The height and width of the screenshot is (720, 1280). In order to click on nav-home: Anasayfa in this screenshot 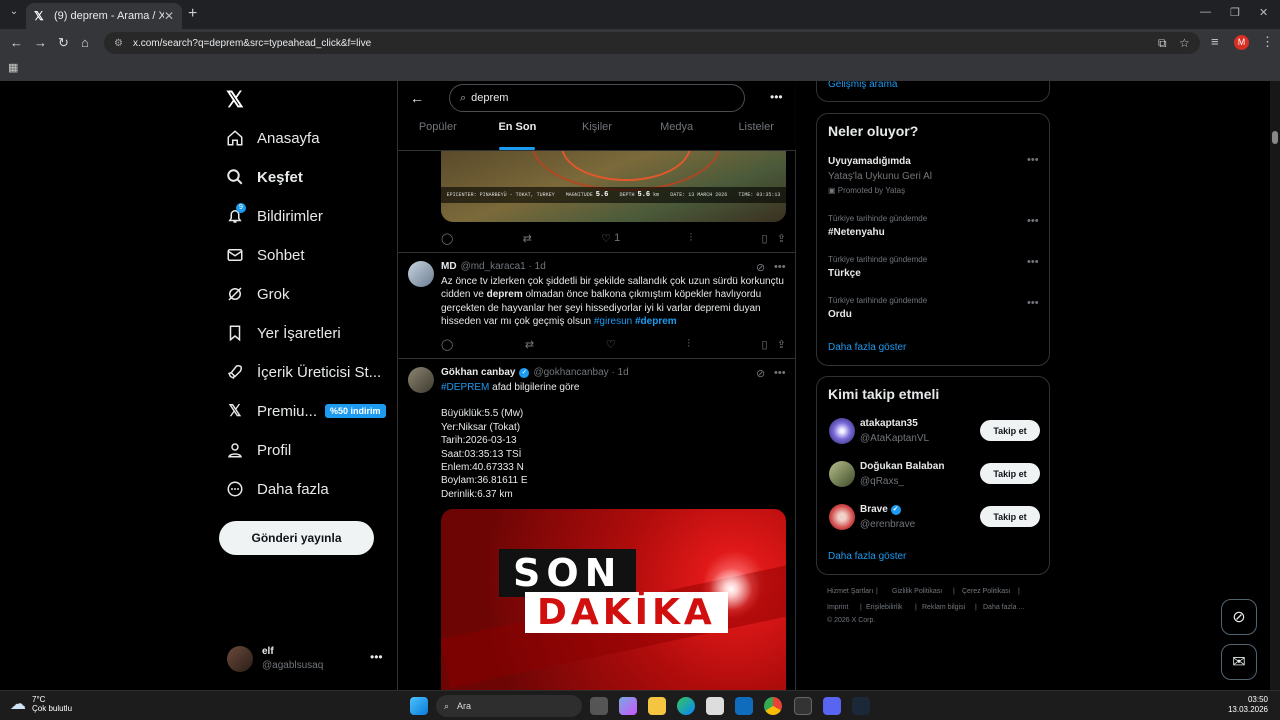, I will do `click(273, 138)`.